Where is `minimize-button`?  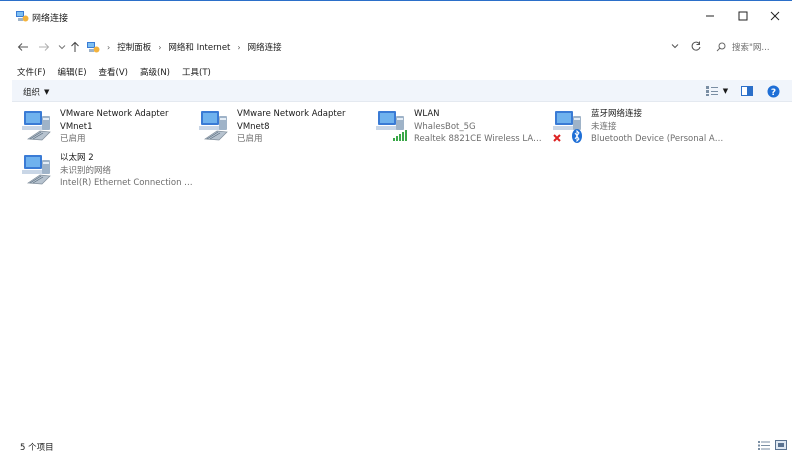 minimize-button is located at coordinates (710, 16).